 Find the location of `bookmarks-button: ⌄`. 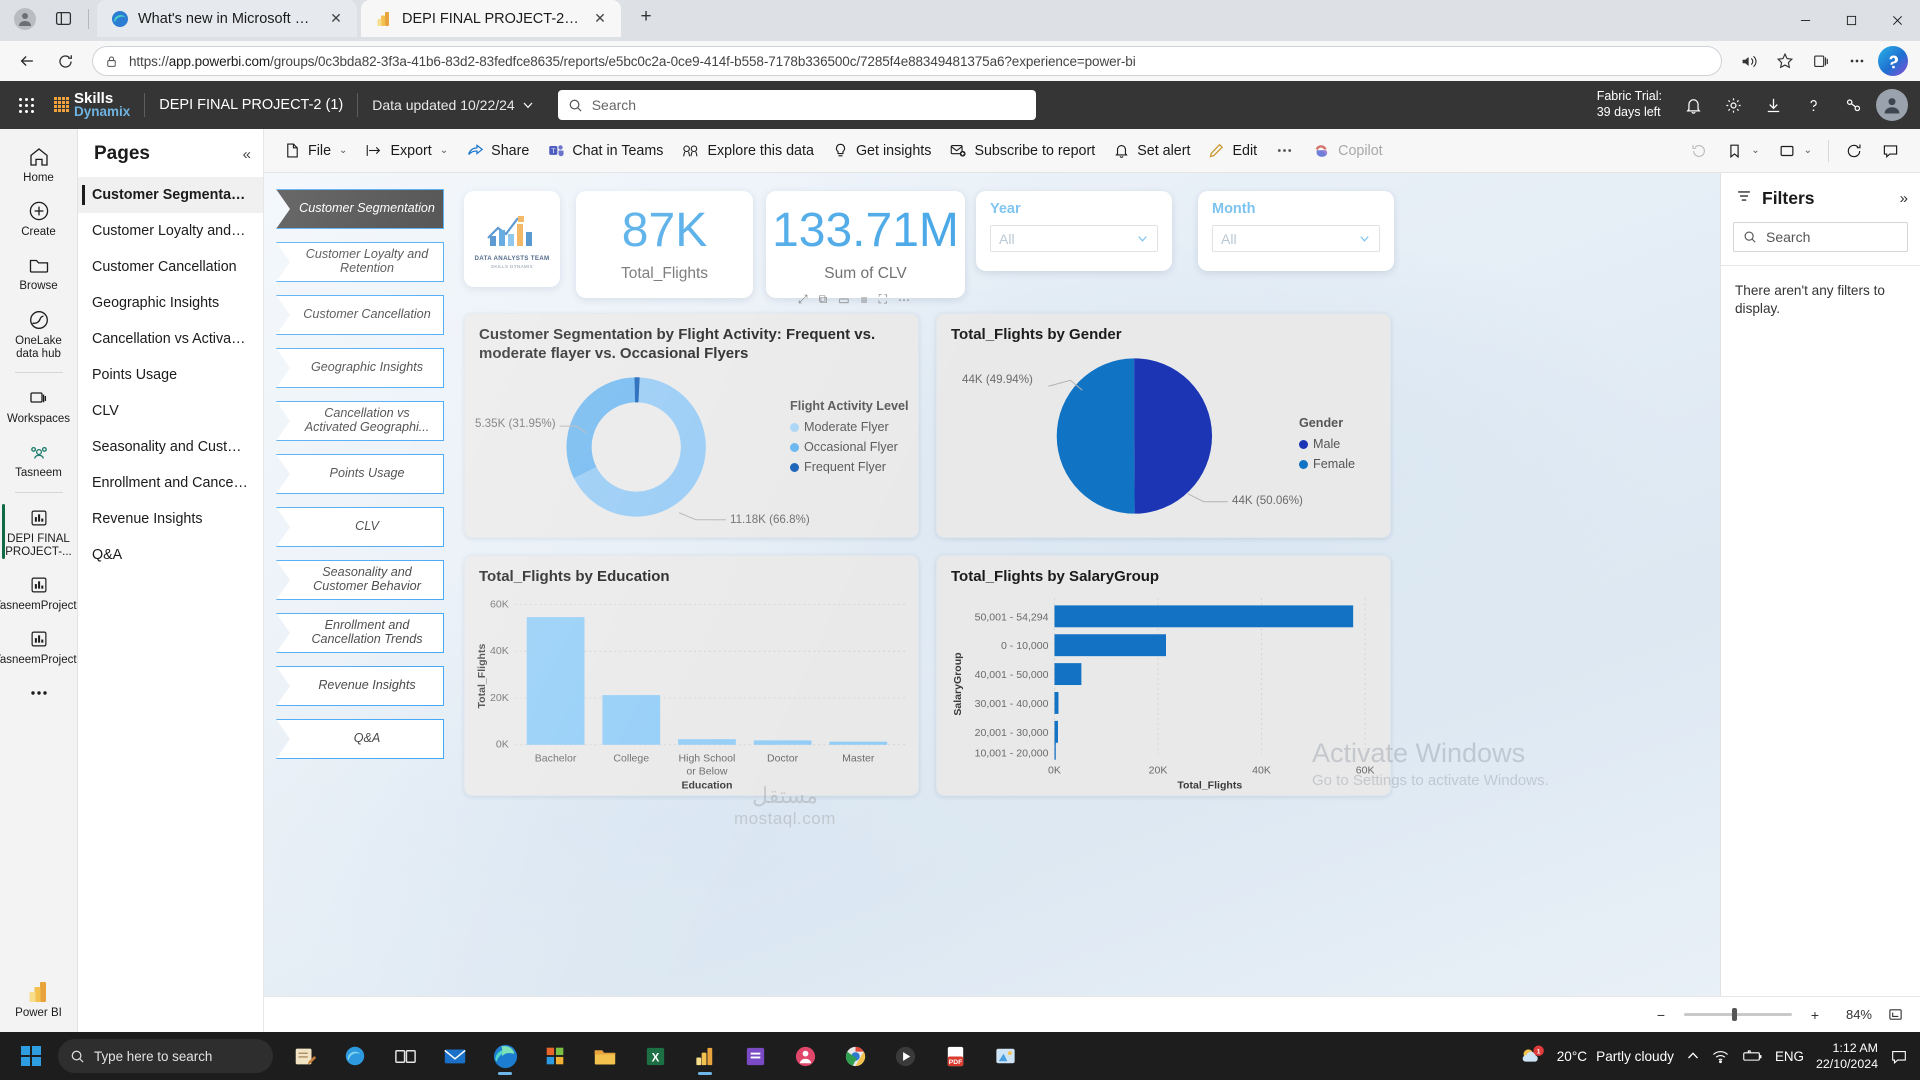

bookmarks-button: ⌄ is located at coordinates (1742, 151).